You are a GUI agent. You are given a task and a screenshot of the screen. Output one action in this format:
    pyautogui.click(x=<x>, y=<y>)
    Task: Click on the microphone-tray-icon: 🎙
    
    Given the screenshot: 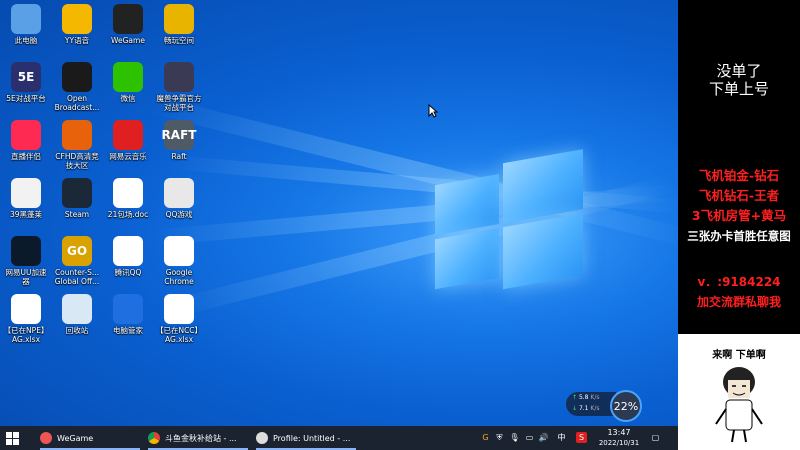 What is the action you would take?
    pyautogui.click(x=514, y=437)
    